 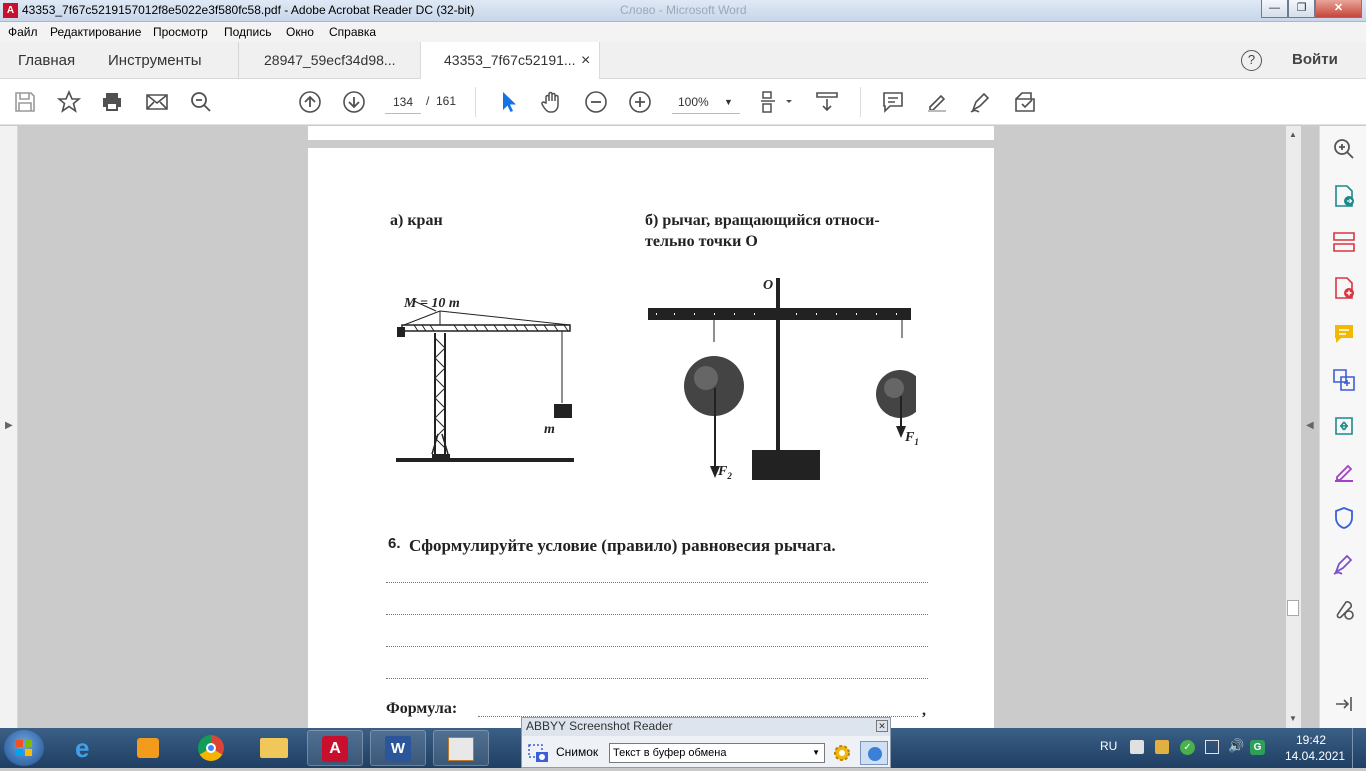 What do you see at coordinates (1187, 747) in the screenshot?
I see `tray-check-icon: ✓` at bounding box center [1187, 747].